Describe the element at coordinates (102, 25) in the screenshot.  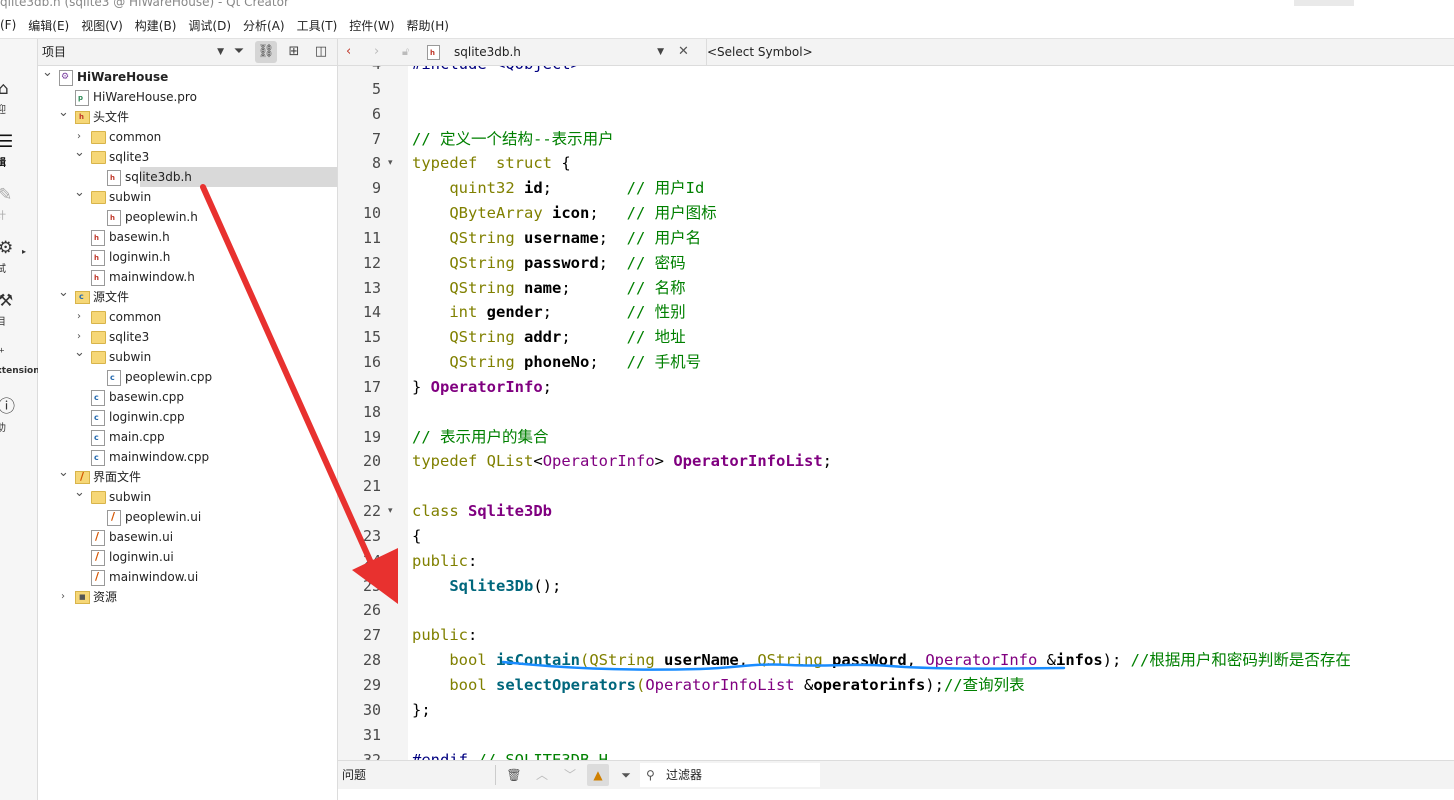
I see `menu-item: 视图(V)` at that location.